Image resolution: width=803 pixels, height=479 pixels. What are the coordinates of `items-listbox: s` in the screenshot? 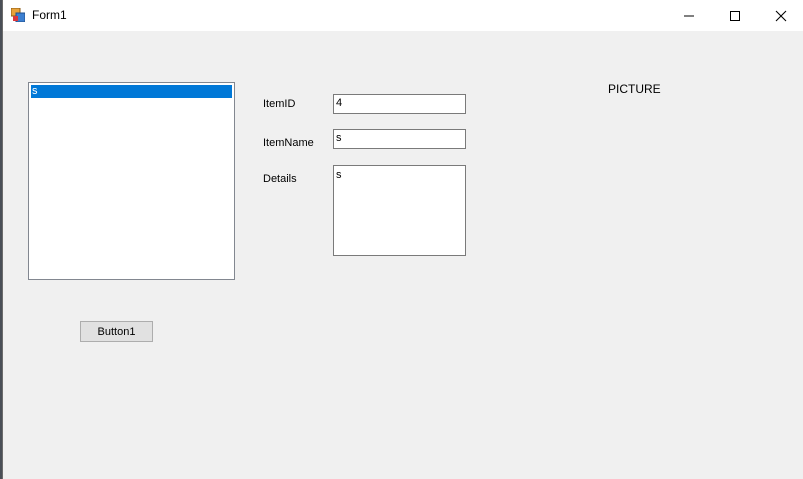 It's located at (131, 181).